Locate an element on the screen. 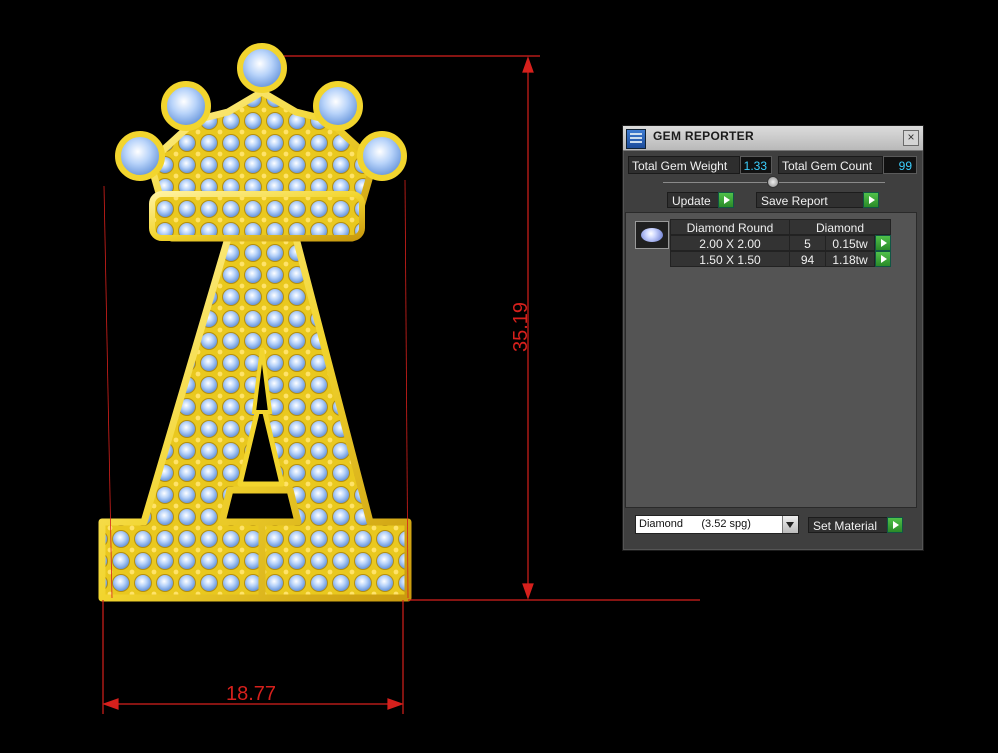 The image size is (998, 753). update-go-icon is located at coordinates (726, 200).